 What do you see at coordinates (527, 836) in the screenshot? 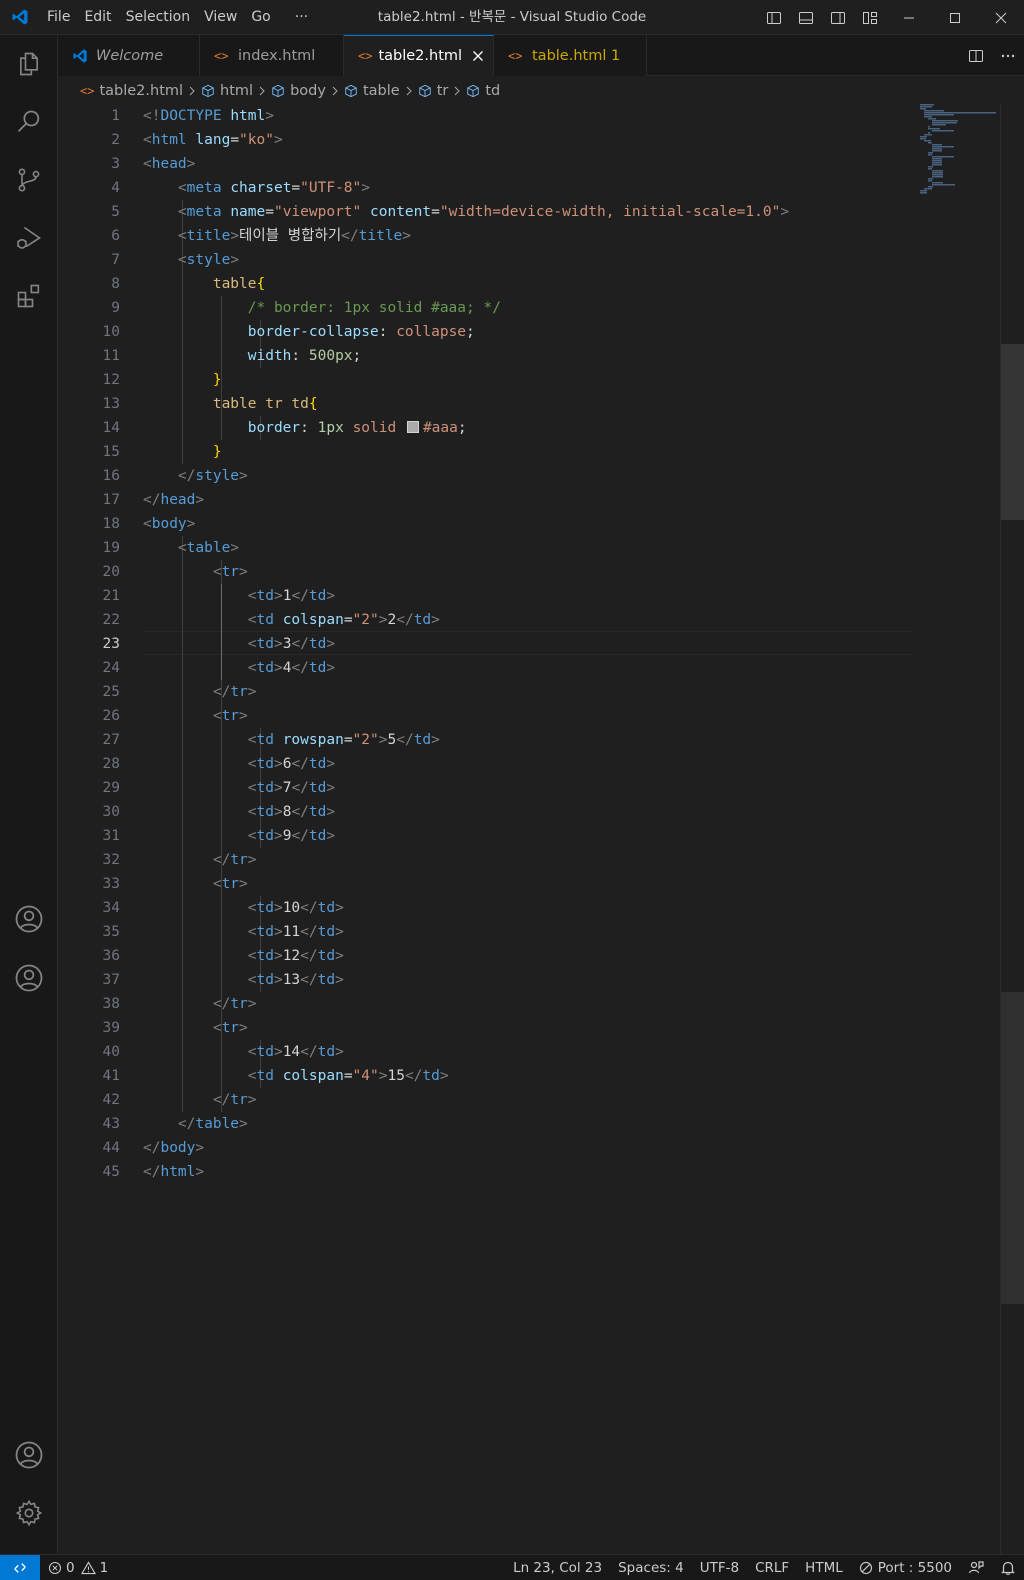
I see `code-line: <td>9</td>` at bounding box center [527, 836].